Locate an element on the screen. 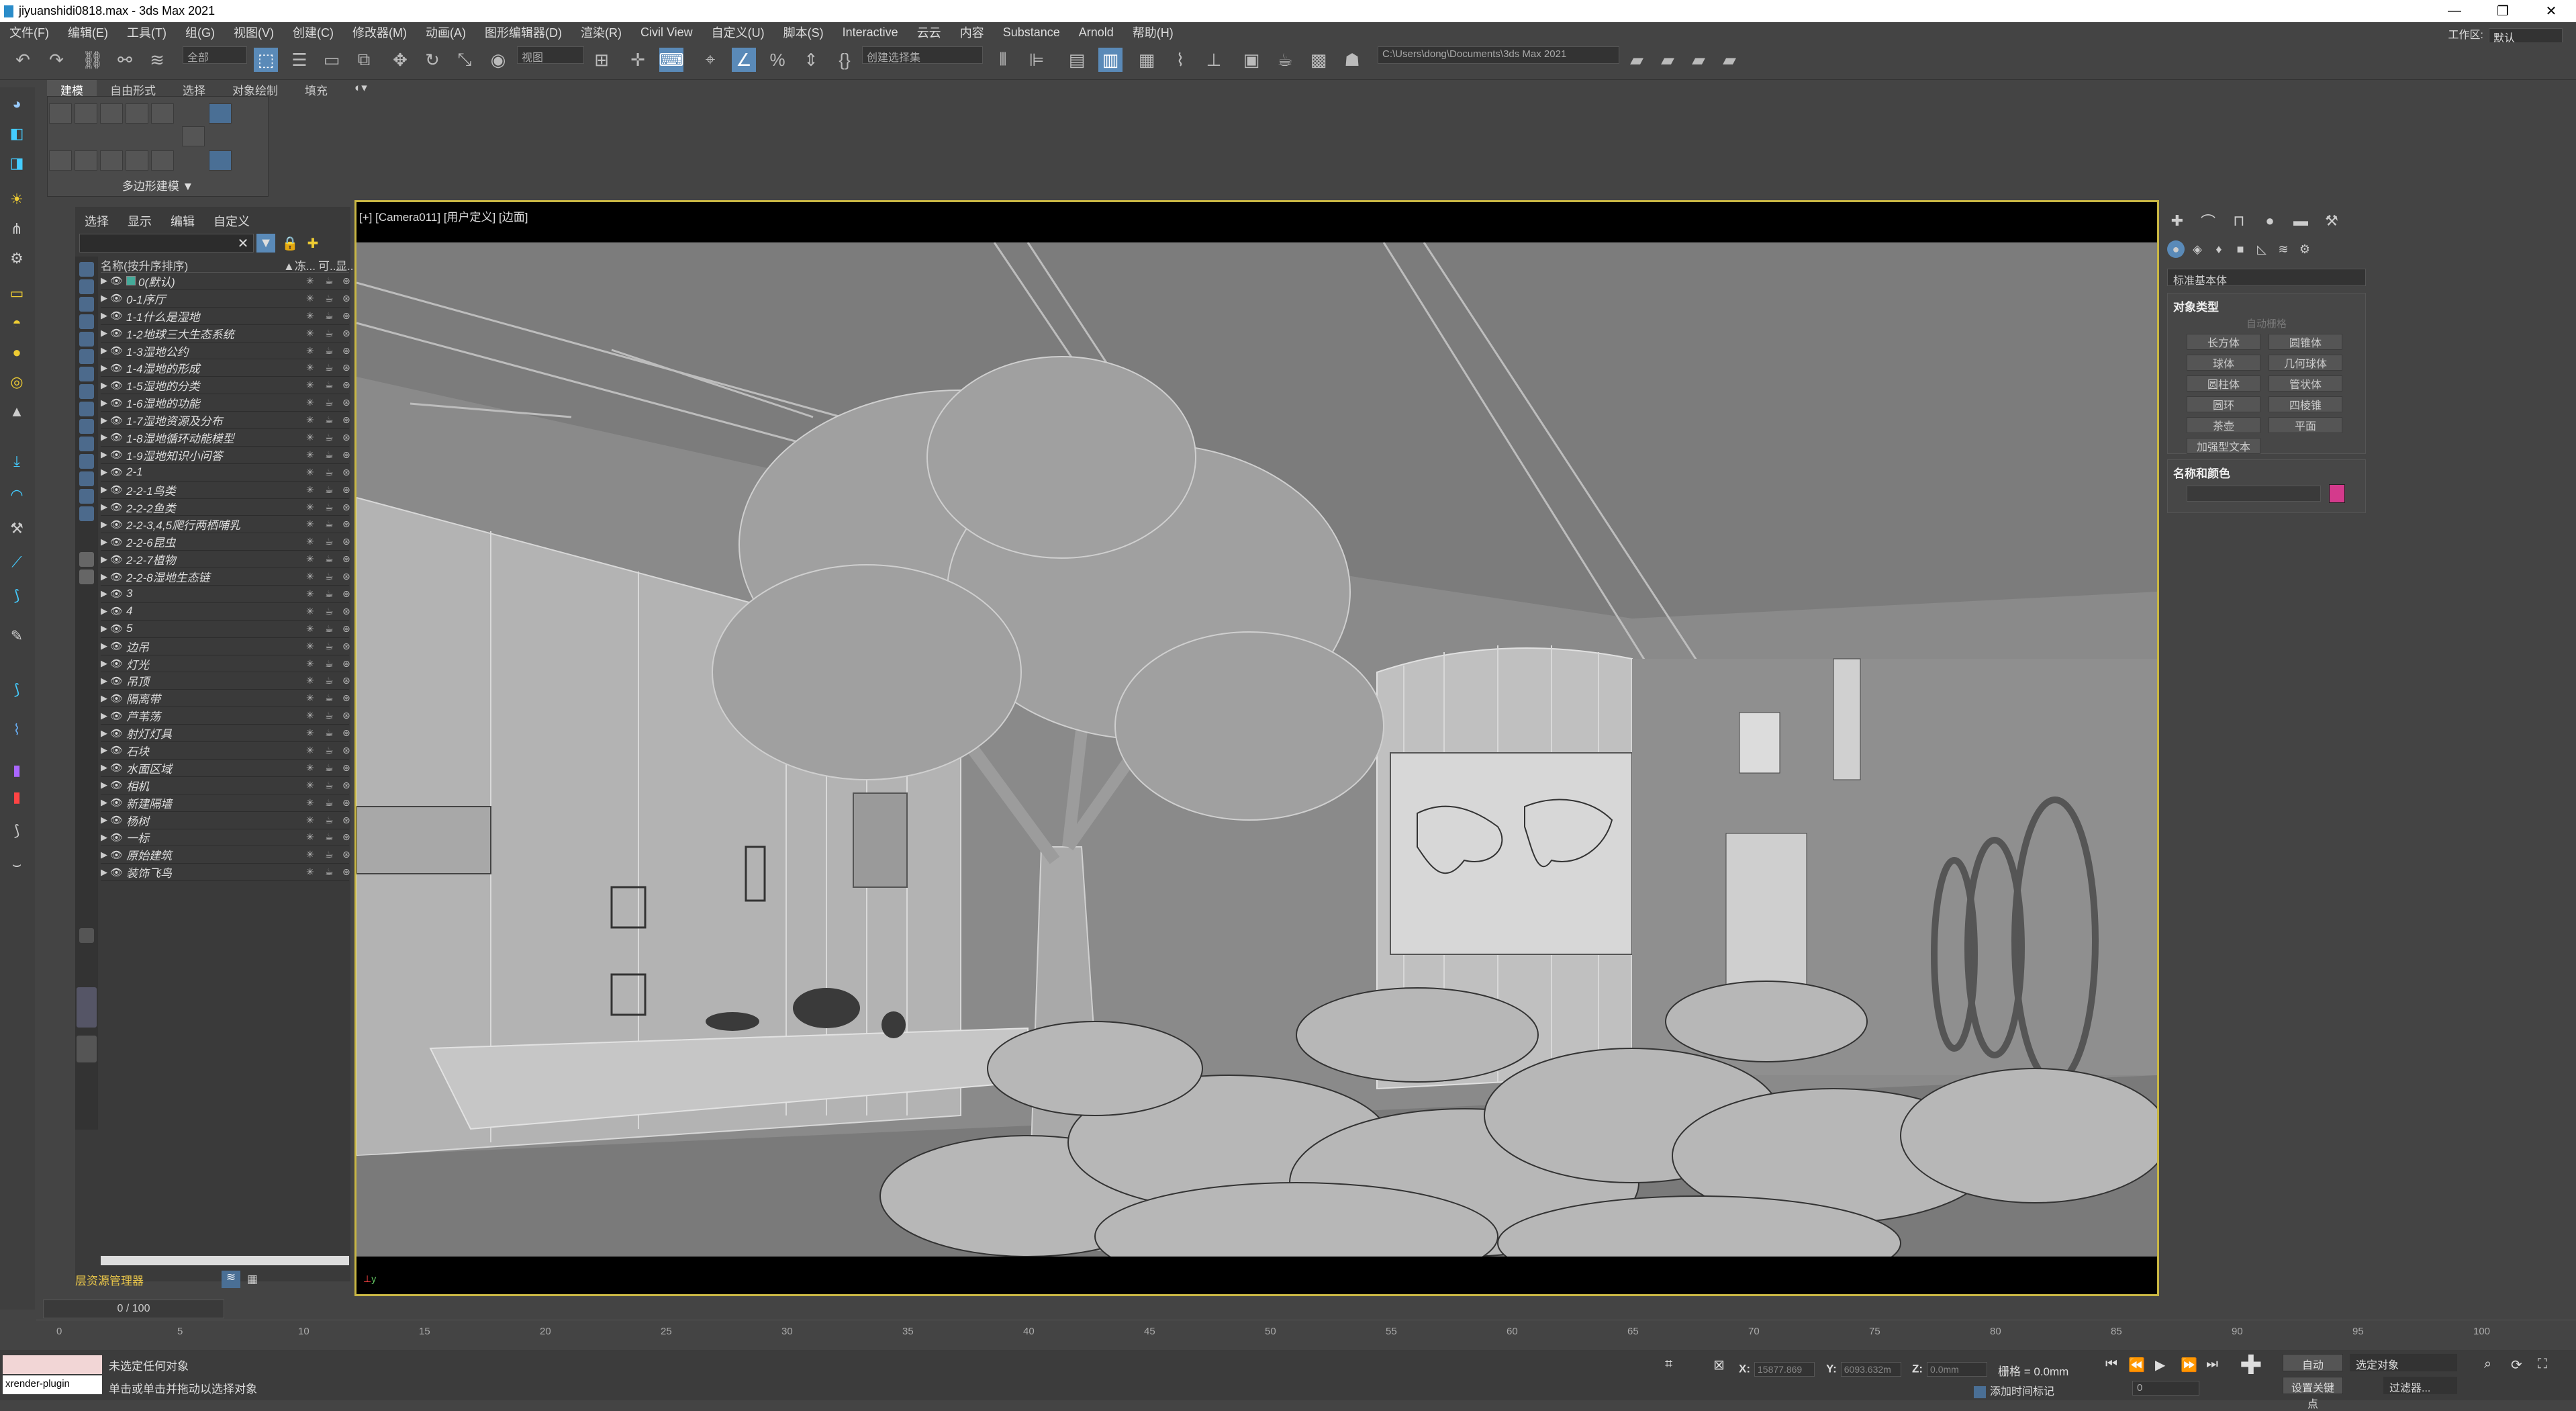  layer-row: ▶ 👁 3 ✳ ☕ ⊛ is located at coordinates (225, 594).